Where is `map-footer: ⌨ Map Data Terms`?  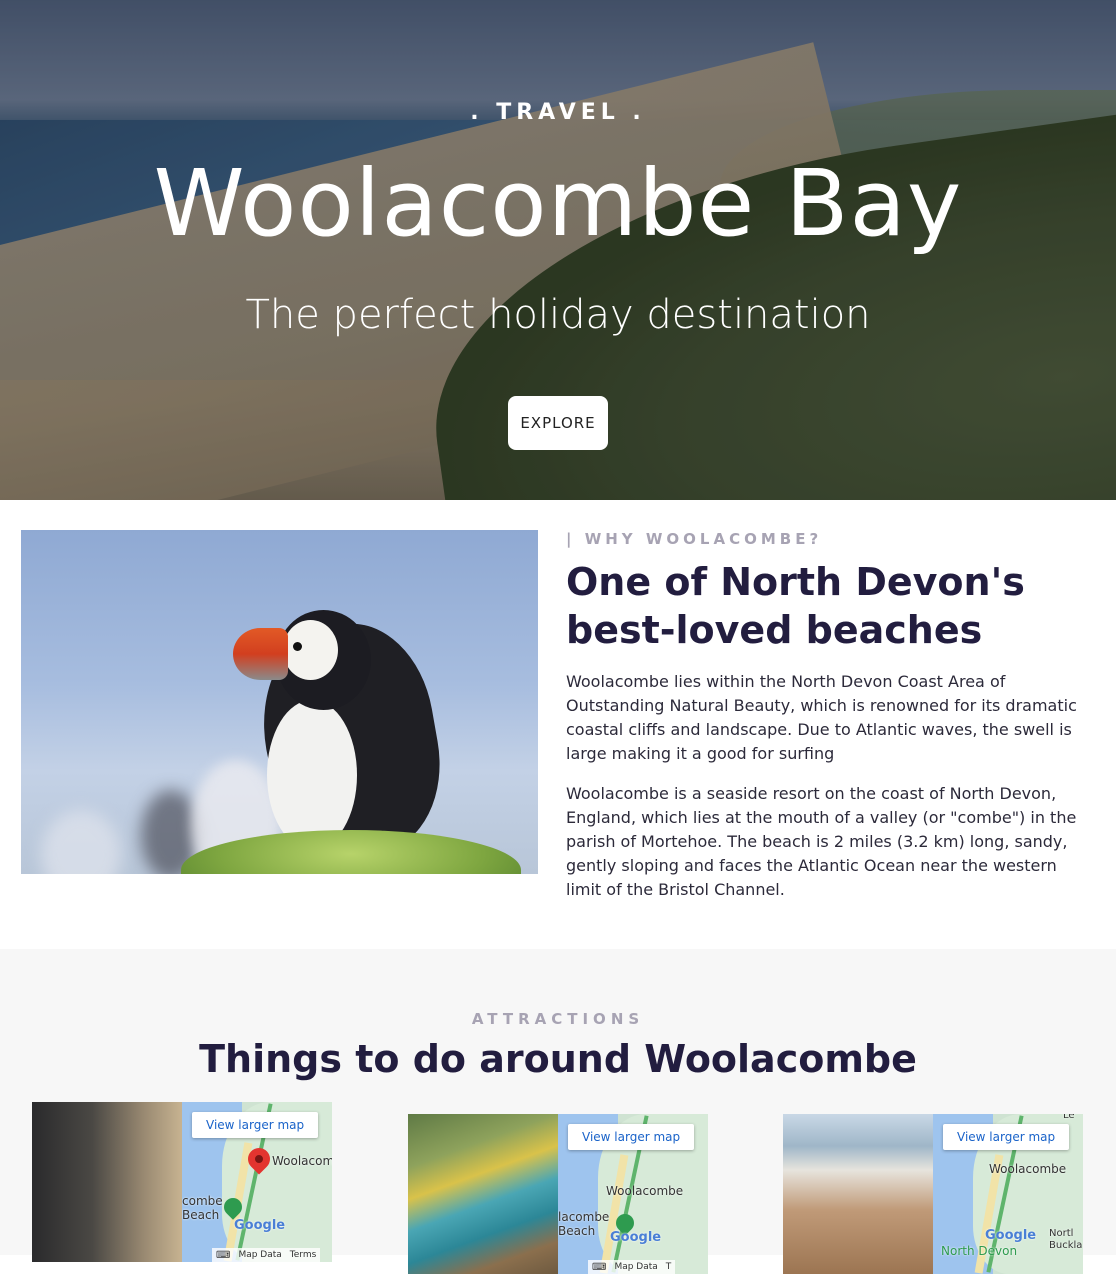 map-footer: ⌨ Map Data Terms is located at coordinates (266, 1255).